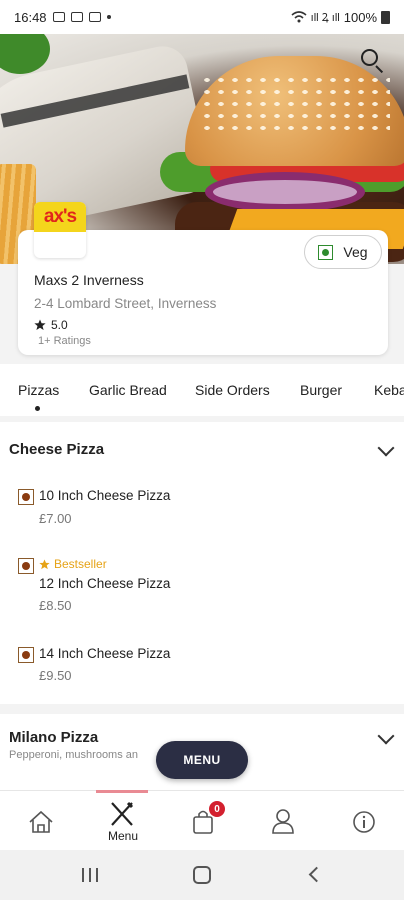 Image resolution: width=404 pixels, height=900 pixels. Describe the element at coordinates (58, 17) in the screenshot. I see `gallery-icon` at that location.